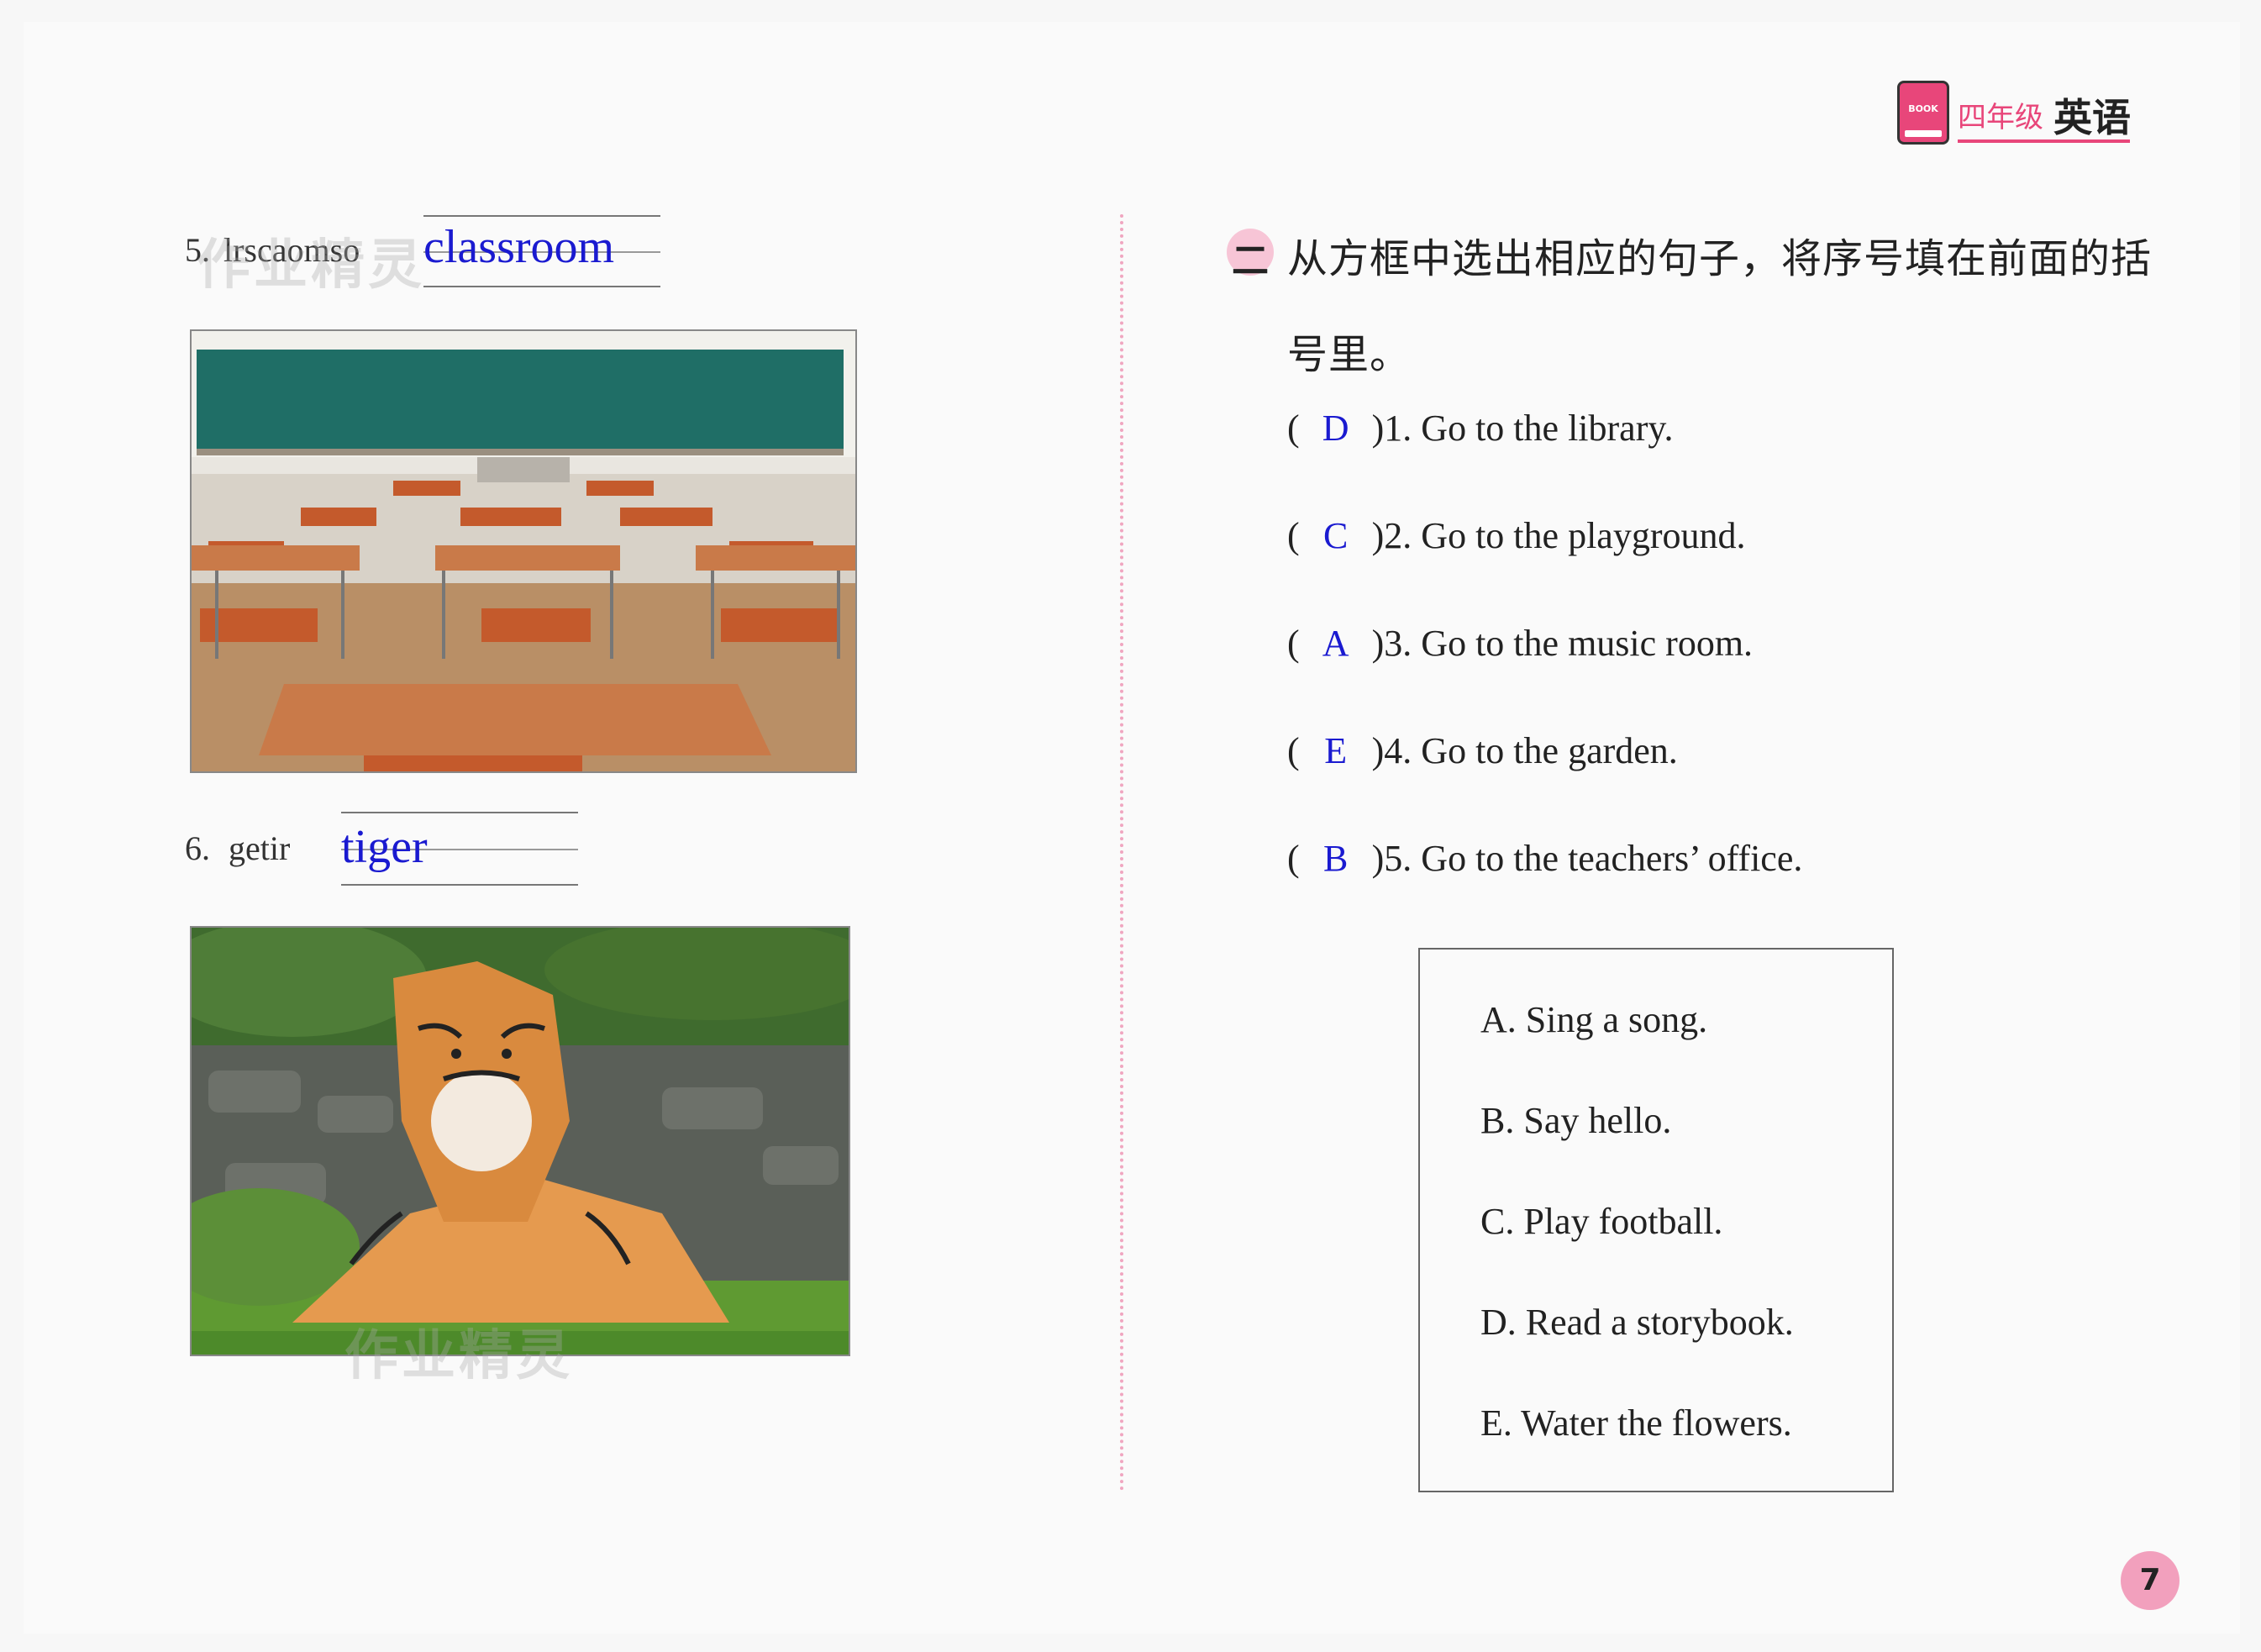 This screenshot has height=1652, width=2261. What do you see at coordinates (2000, 118) in the screenshot?
I see `grade-label: 四年级` at bounding box center [2000, 118].